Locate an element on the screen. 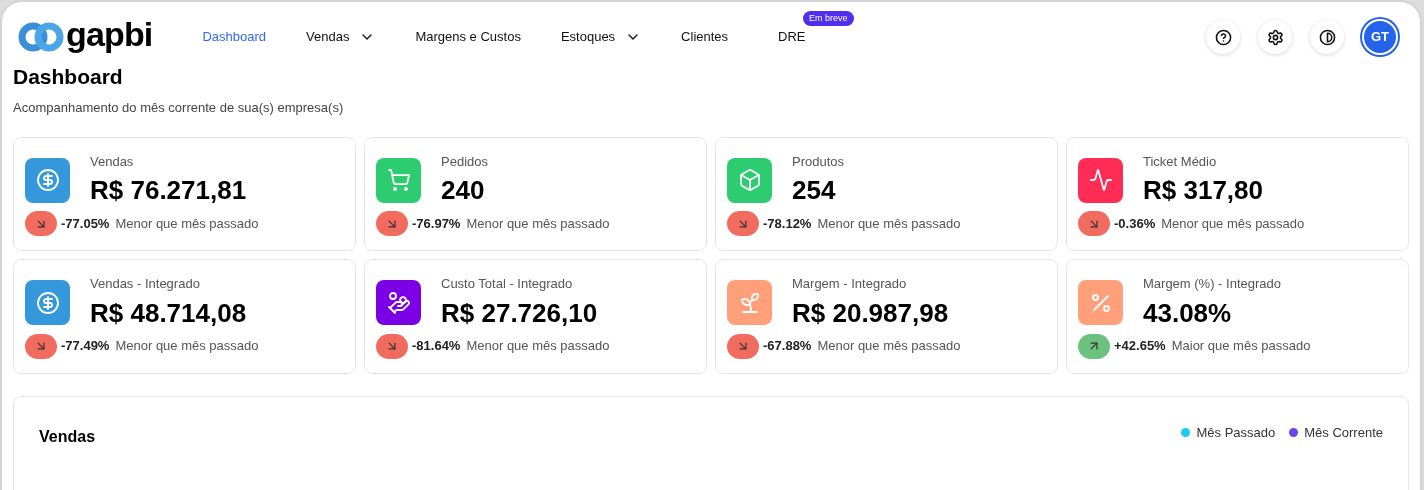  change-percent: -76.97% is located at coordinates (436, 223).